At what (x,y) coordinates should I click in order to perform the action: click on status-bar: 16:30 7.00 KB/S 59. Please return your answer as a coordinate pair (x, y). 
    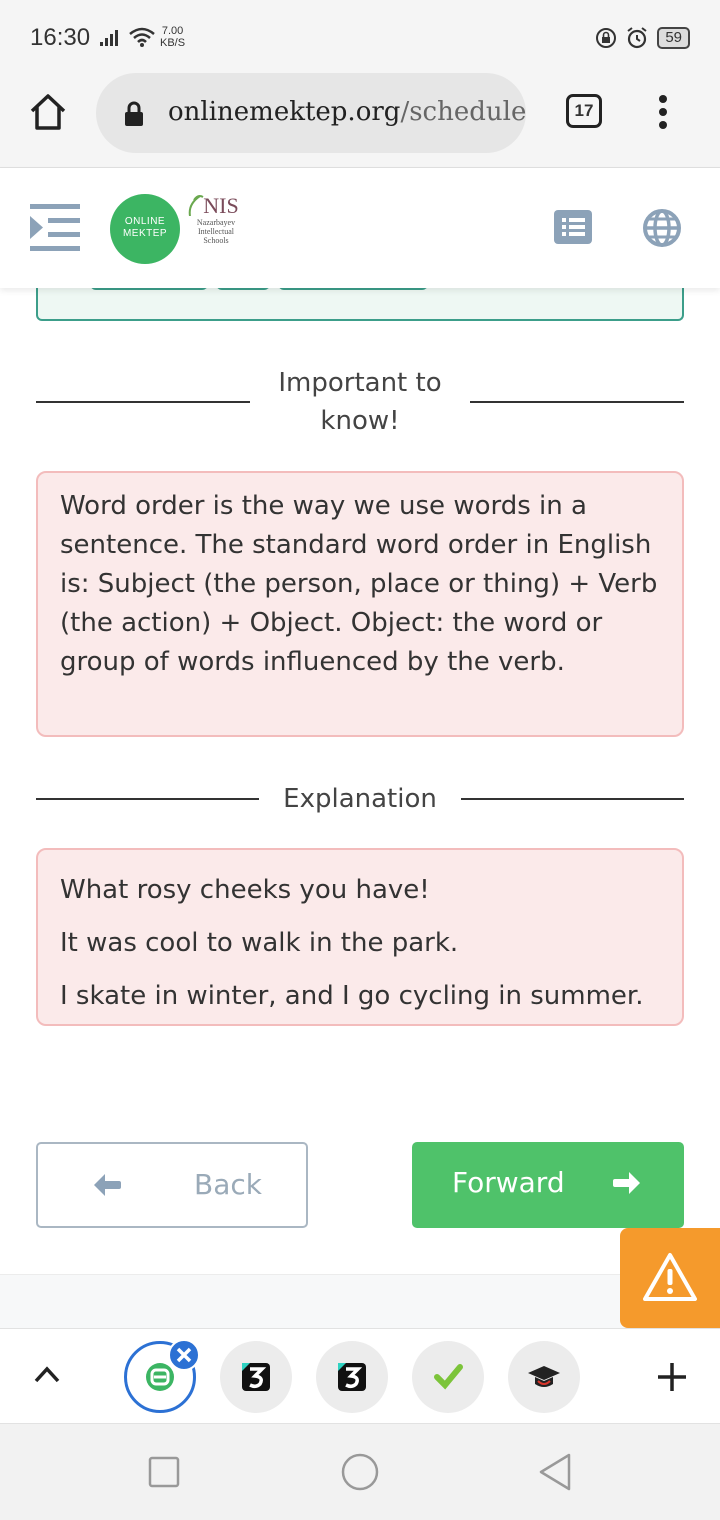
    Looking at the image, I should click on (360, 36).